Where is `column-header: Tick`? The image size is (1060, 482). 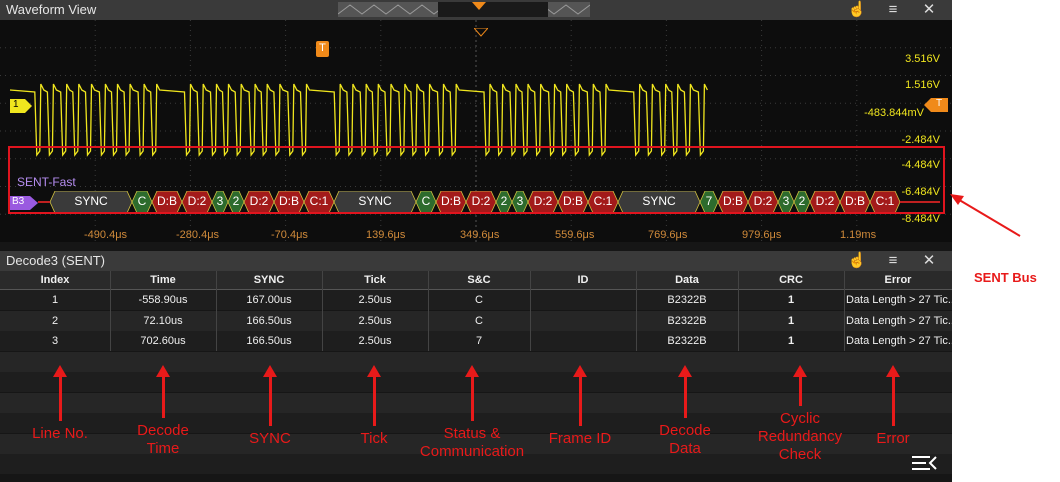 column-header: Tick is located at coordinates (375, 280).